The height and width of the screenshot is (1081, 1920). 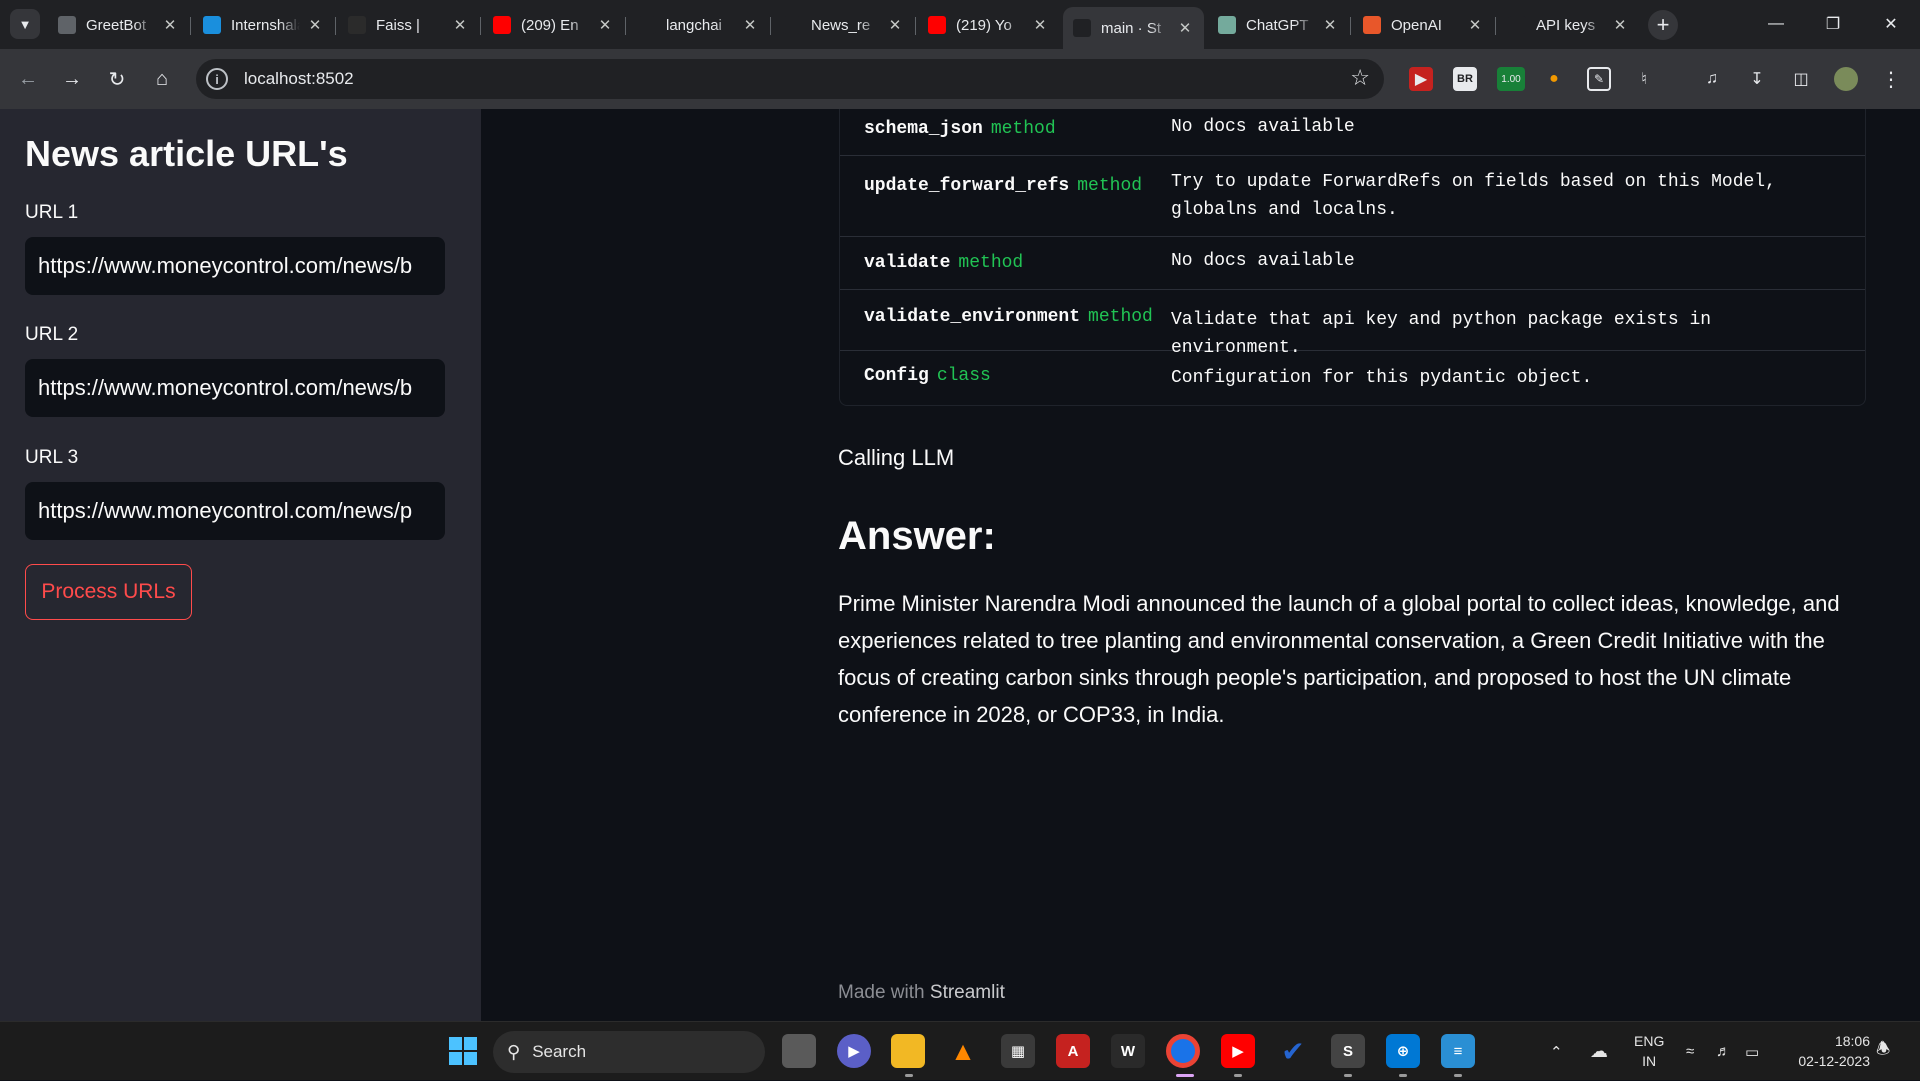 I want to click on taskbar-search-label: Search, so click(x=559, y=1051).